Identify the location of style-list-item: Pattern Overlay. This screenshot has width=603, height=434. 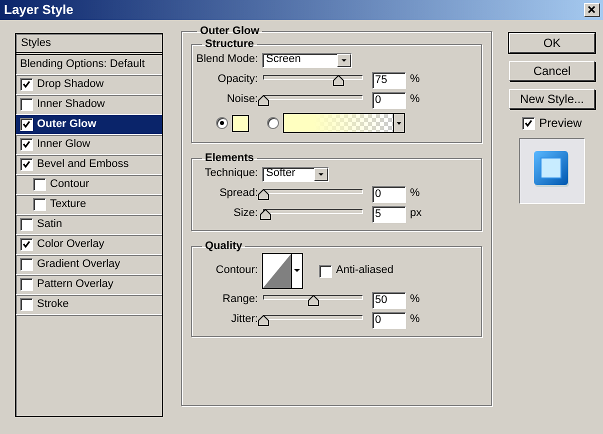
(89, 285).